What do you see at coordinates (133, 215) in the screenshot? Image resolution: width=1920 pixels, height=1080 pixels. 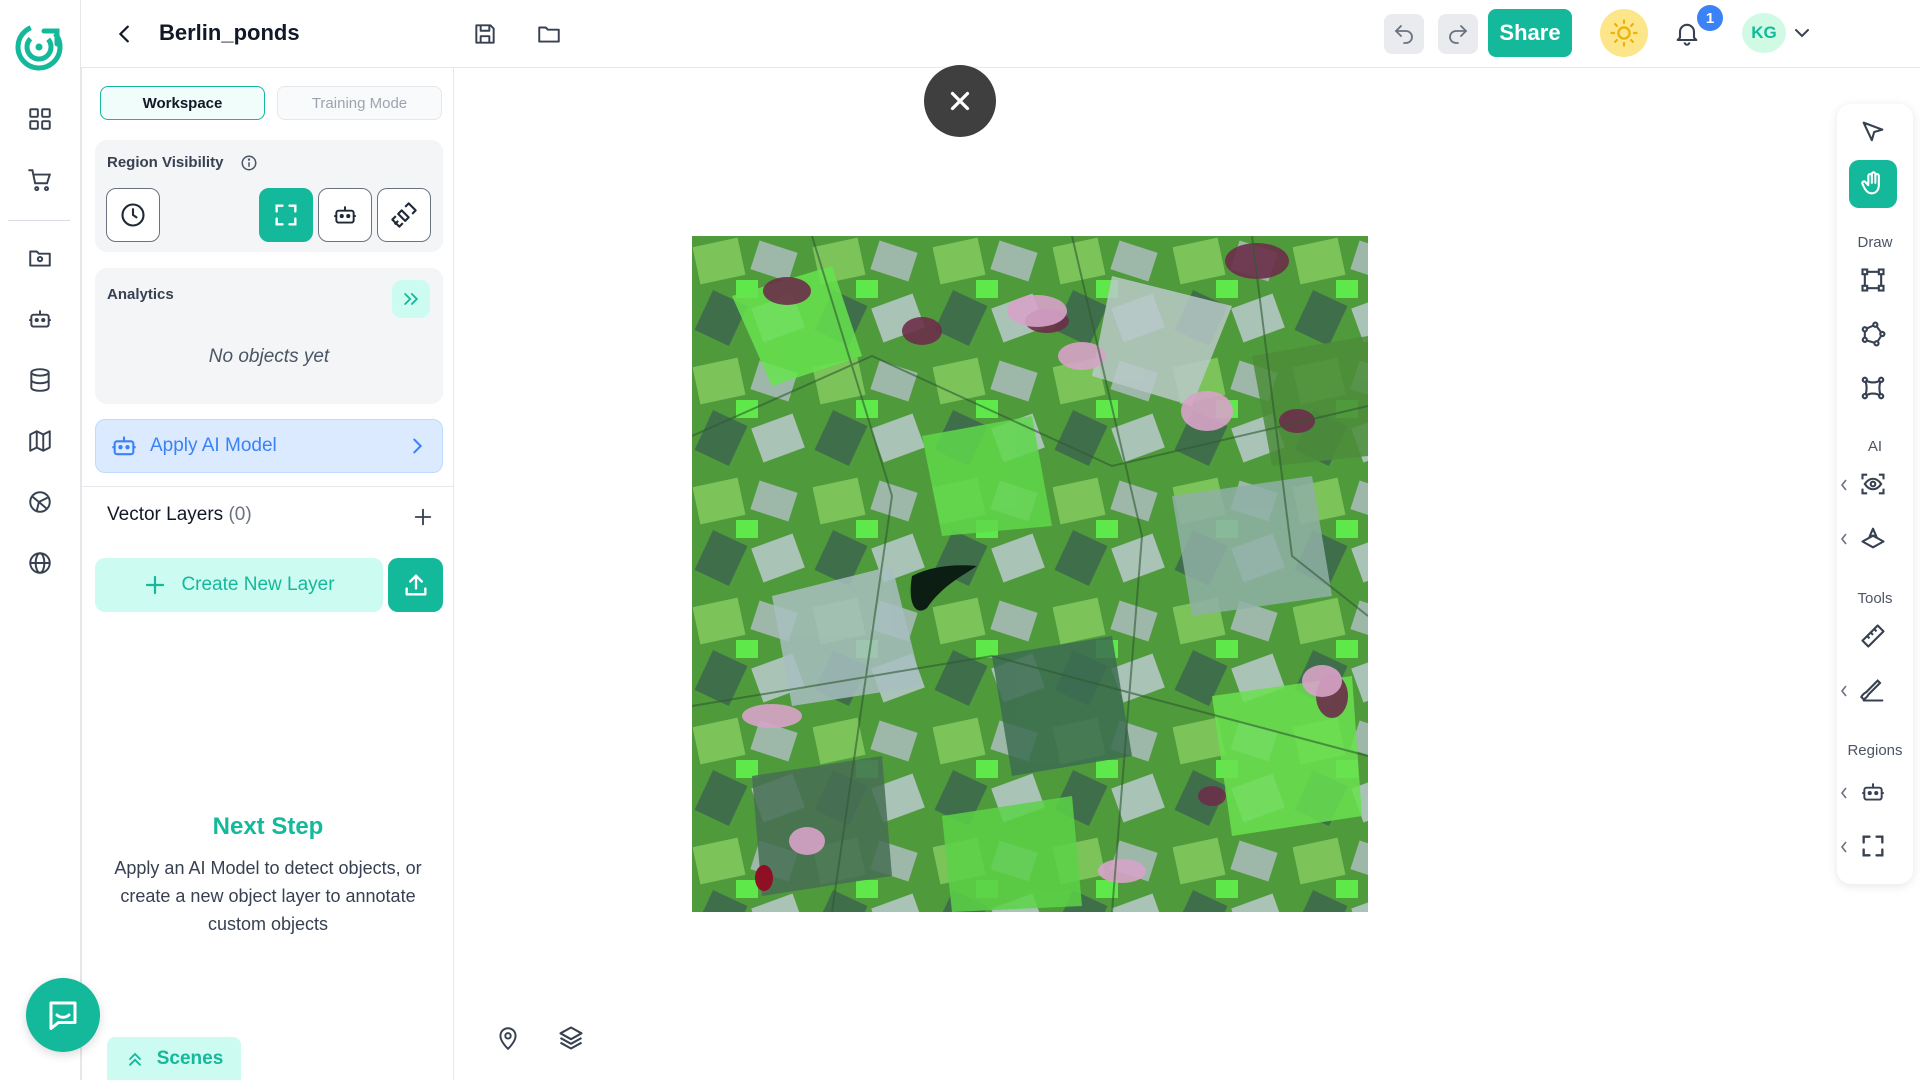 I see `time-visibility-button` at bounding box center [133, 215].